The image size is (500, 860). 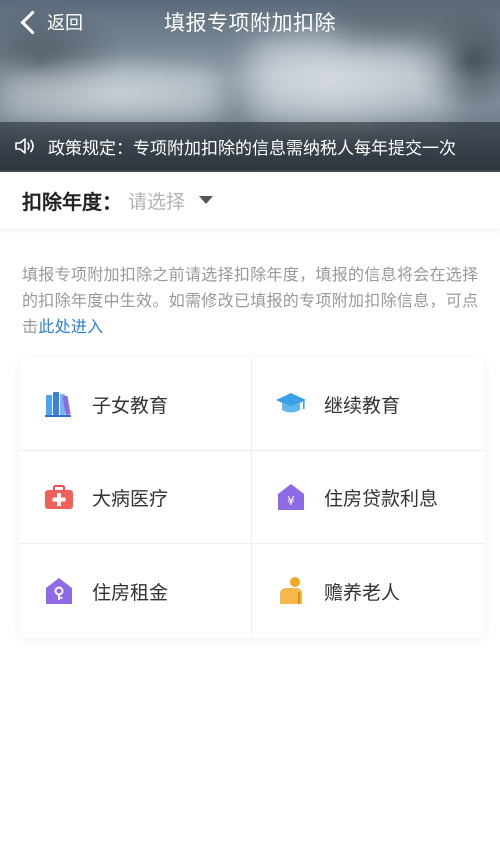 What do you see at coordinates (24, 146) in the screenshot?
I see `speaker-icon` at bounding box center [24, 146].